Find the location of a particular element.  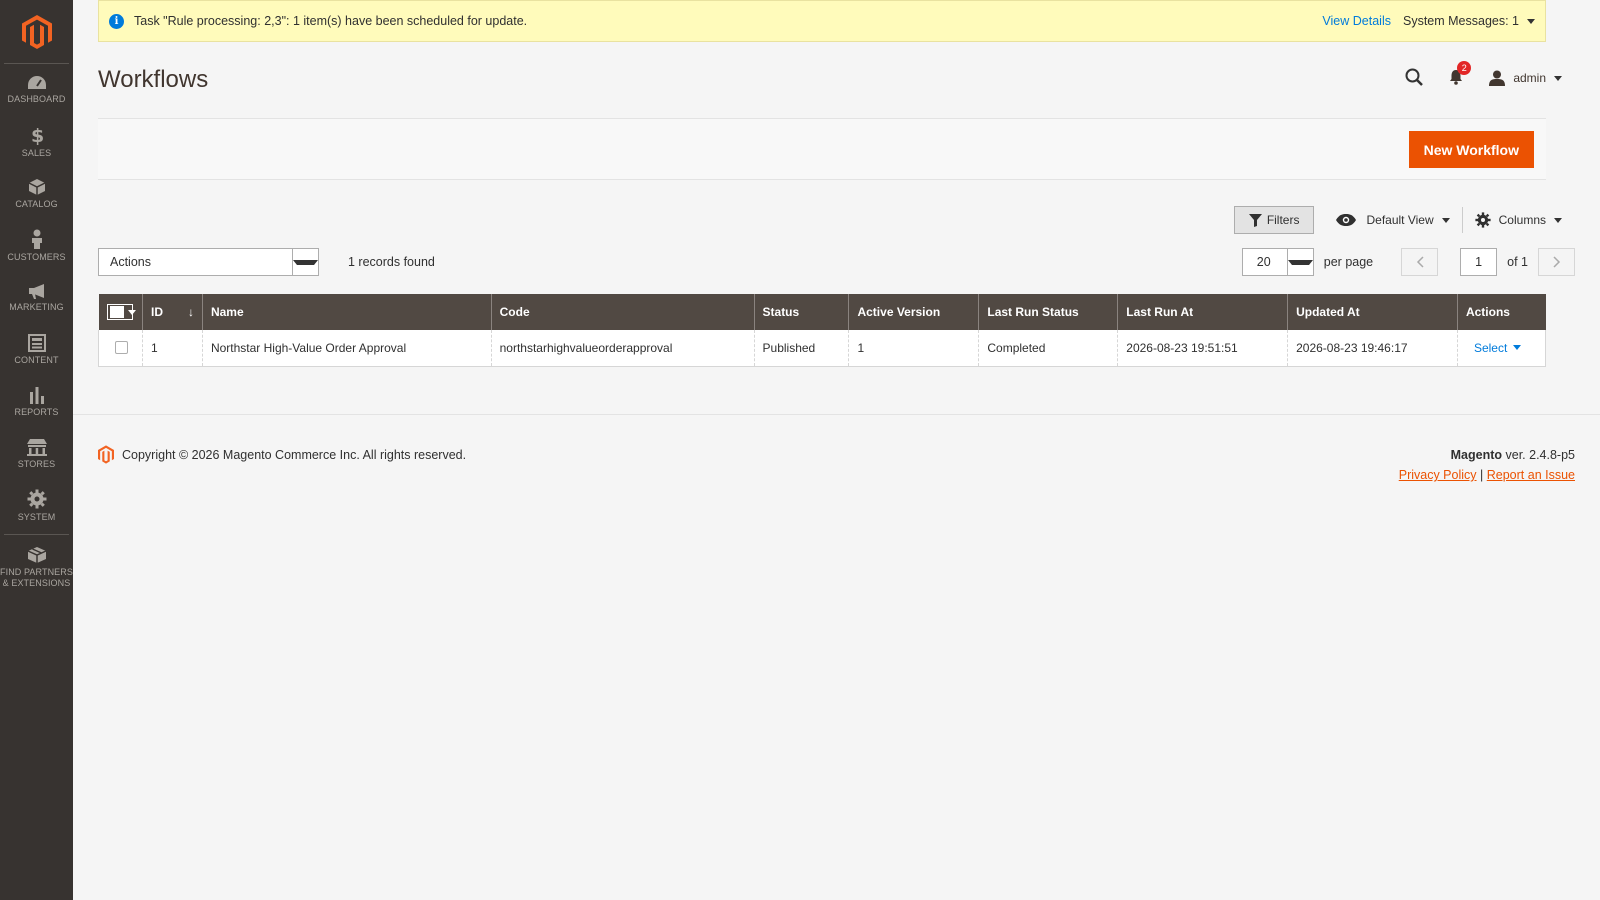

row-action-select: Select is located at coordinates (1497, 347).